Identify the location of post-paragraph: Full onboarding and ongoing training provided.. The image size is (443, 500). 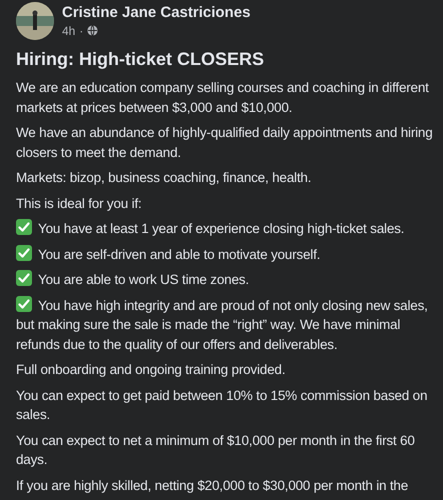
(151, 370).